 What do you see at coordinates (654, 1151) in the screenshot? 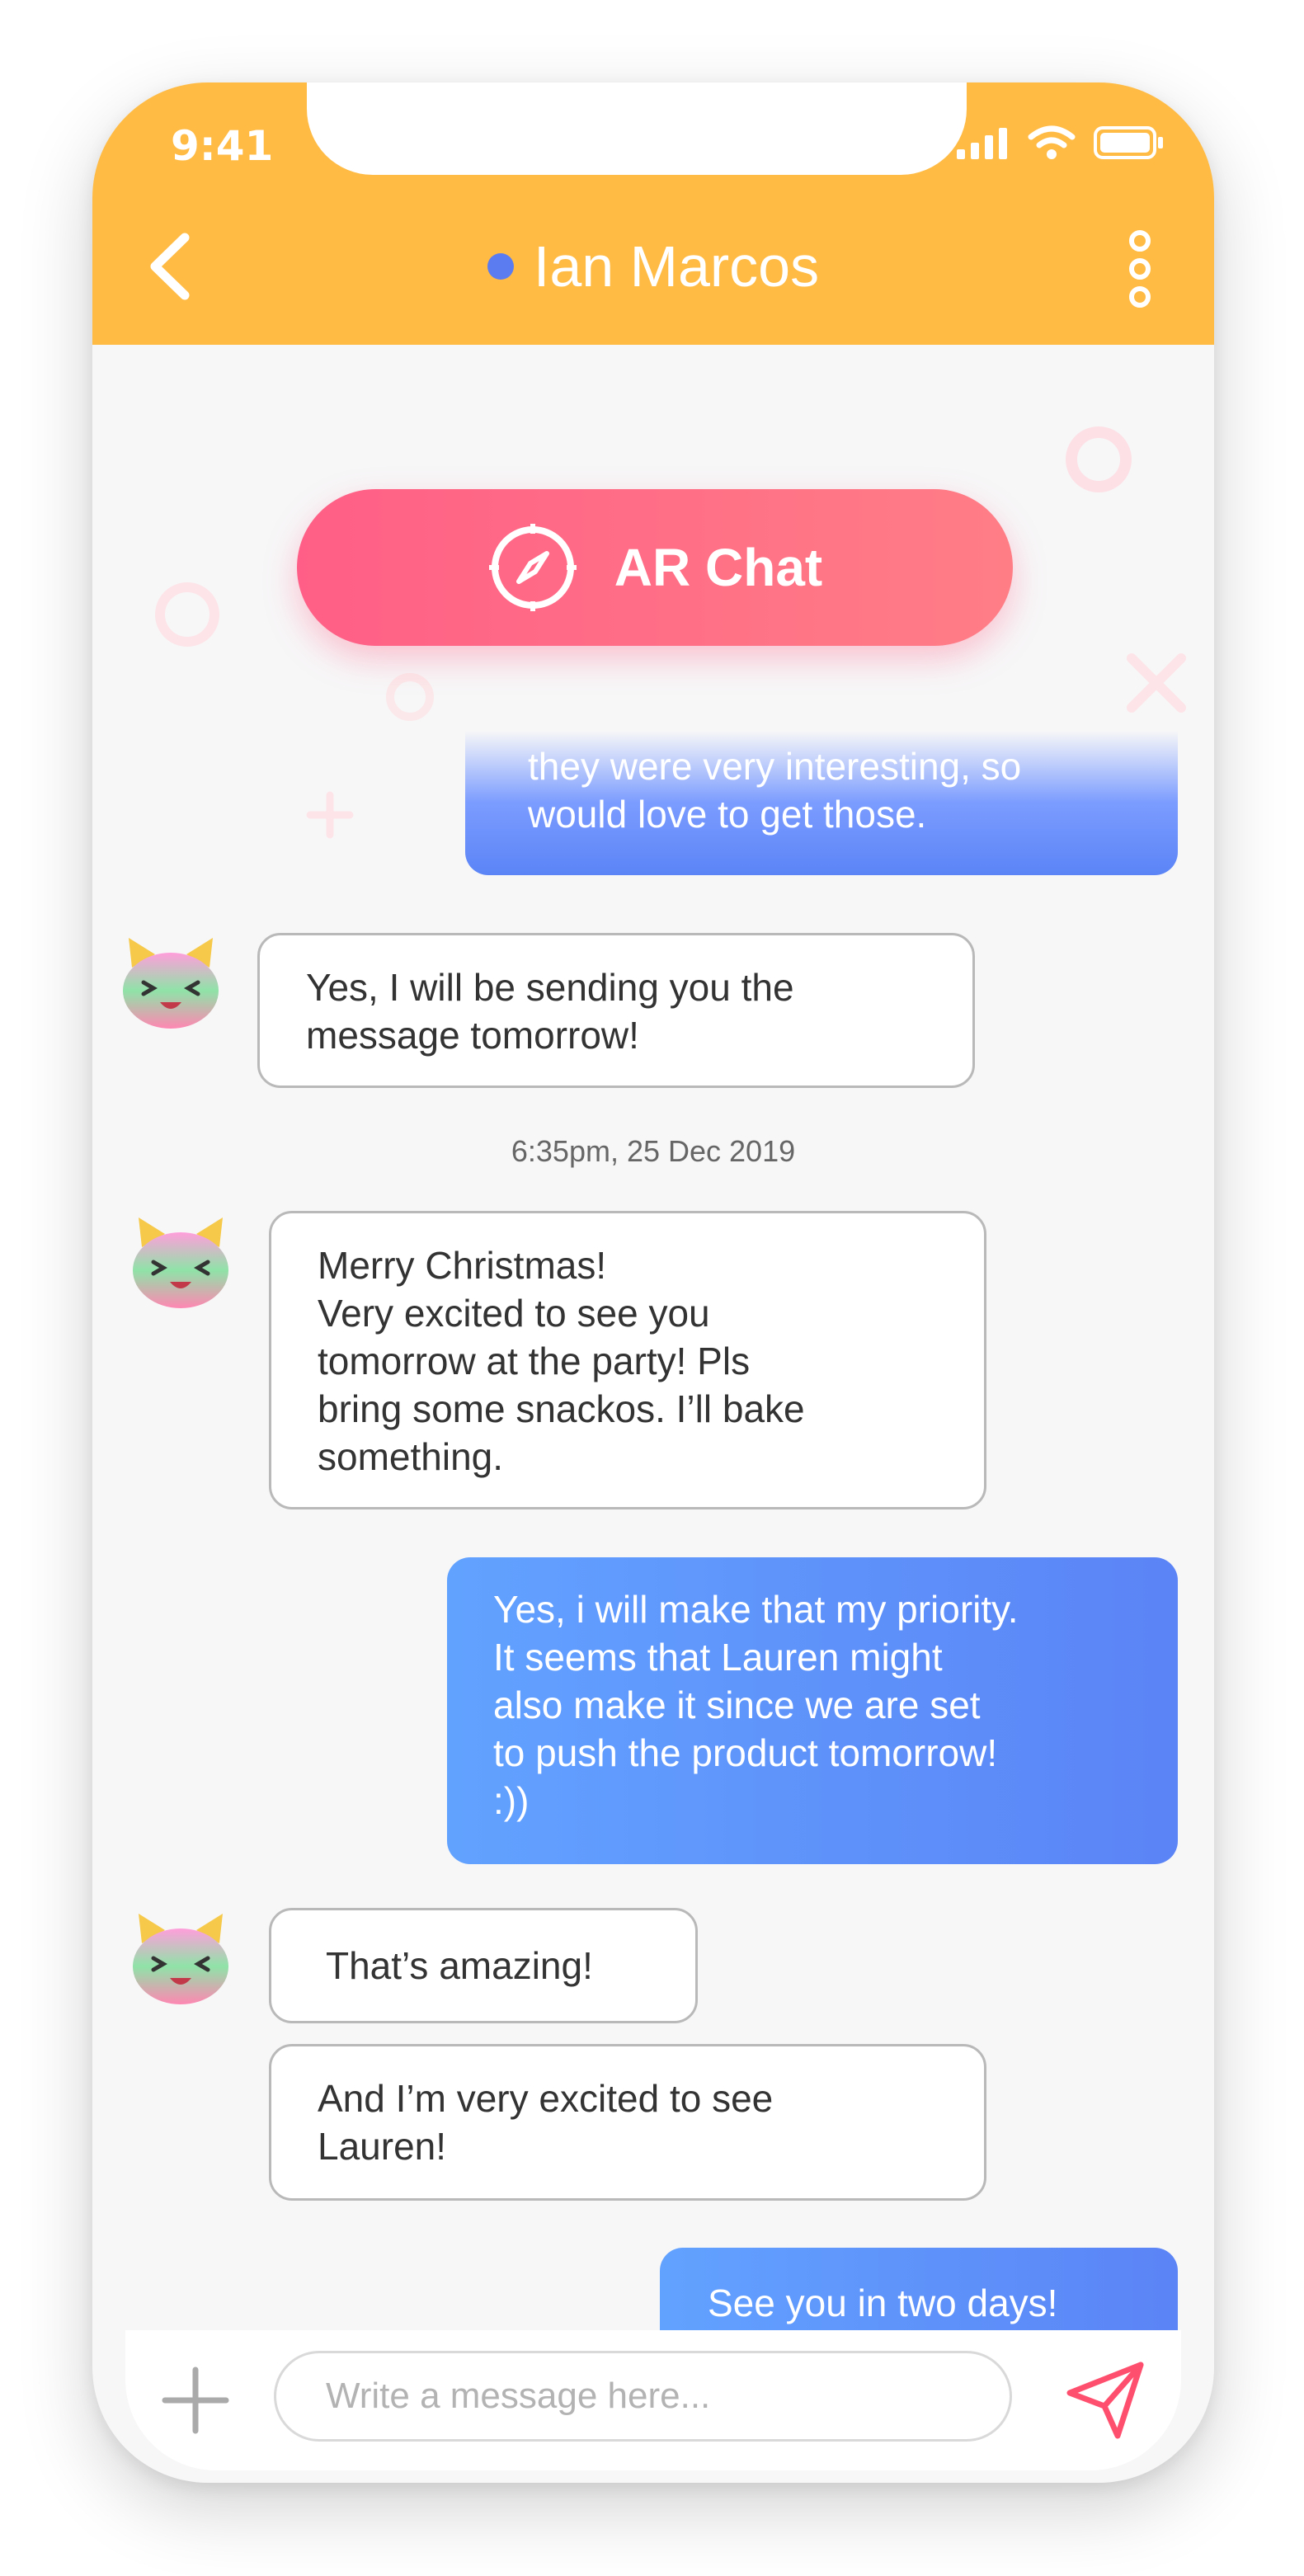
I see `message-timestamp: 6:35pm, 25 Dec 2019` at bounding box center [654, 1151].